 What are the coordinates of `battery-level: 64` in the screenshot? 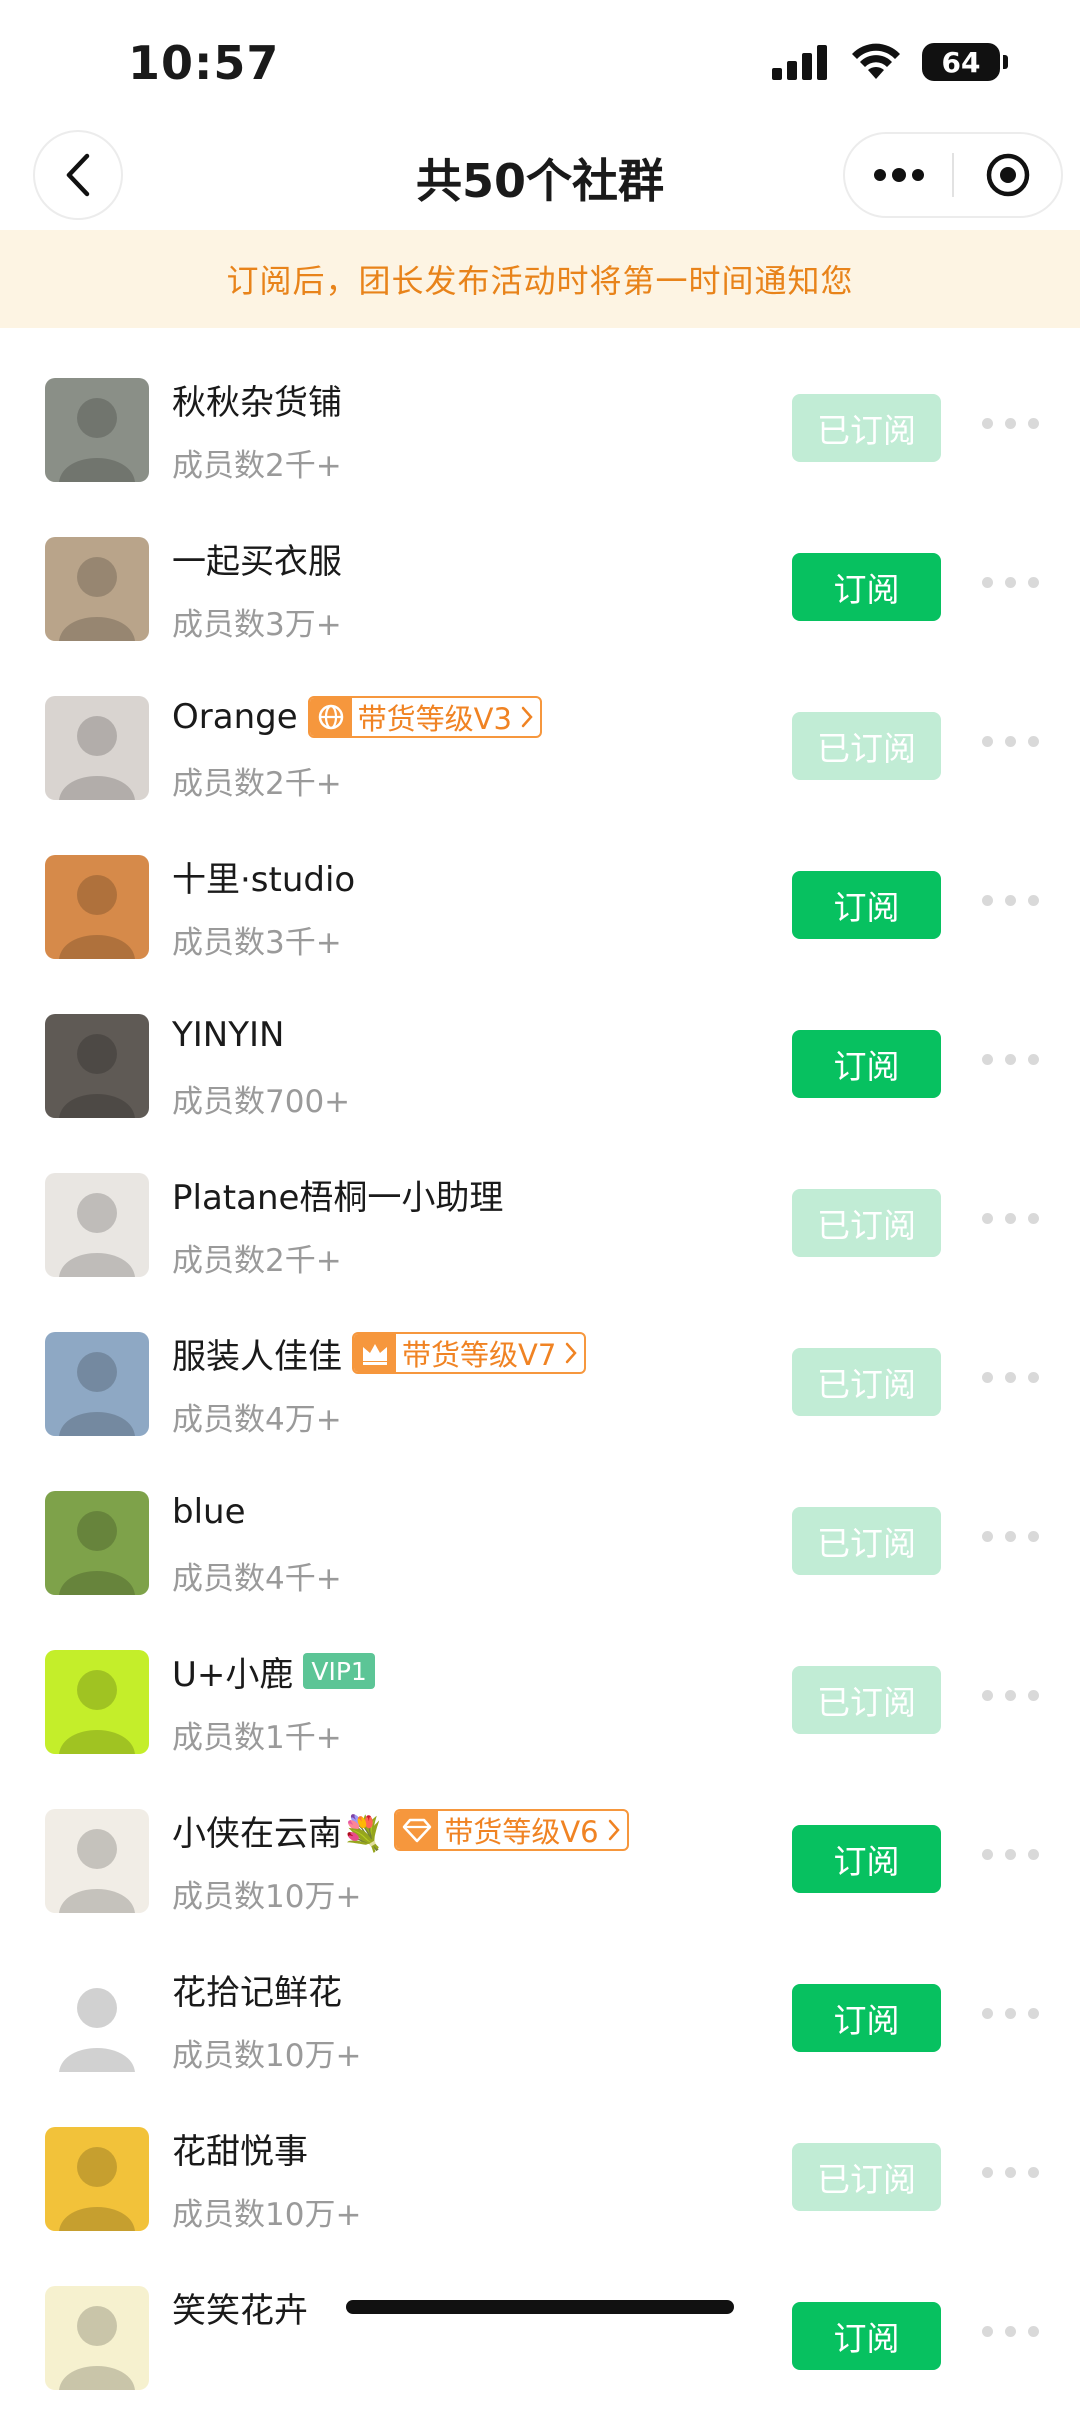 It's located at (961, 62).